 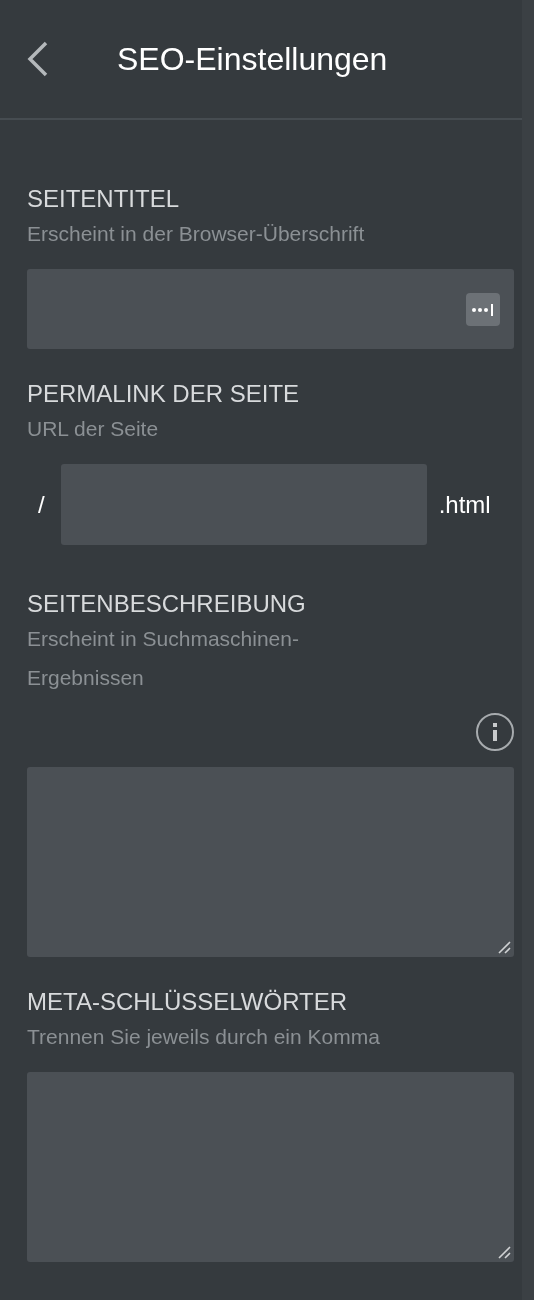 I want to click on field-label: SEITENBESCHREIBUNG, so click(x=167, y=604).